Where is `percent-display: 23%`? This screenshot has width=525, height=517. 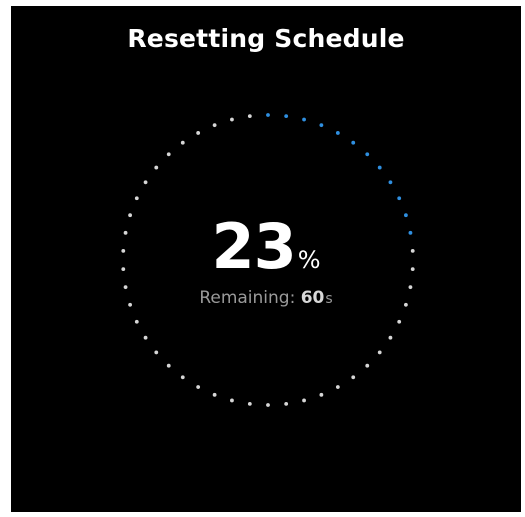 percent-display: 23% is located at coordinates (266, 247).